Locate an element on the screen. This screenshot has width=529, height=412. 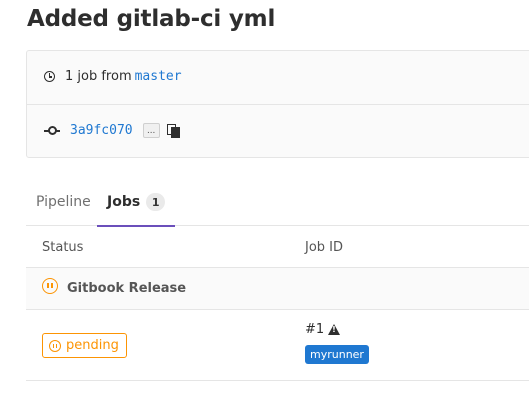
status-column-header: Status is located at coordinates (63, 247).